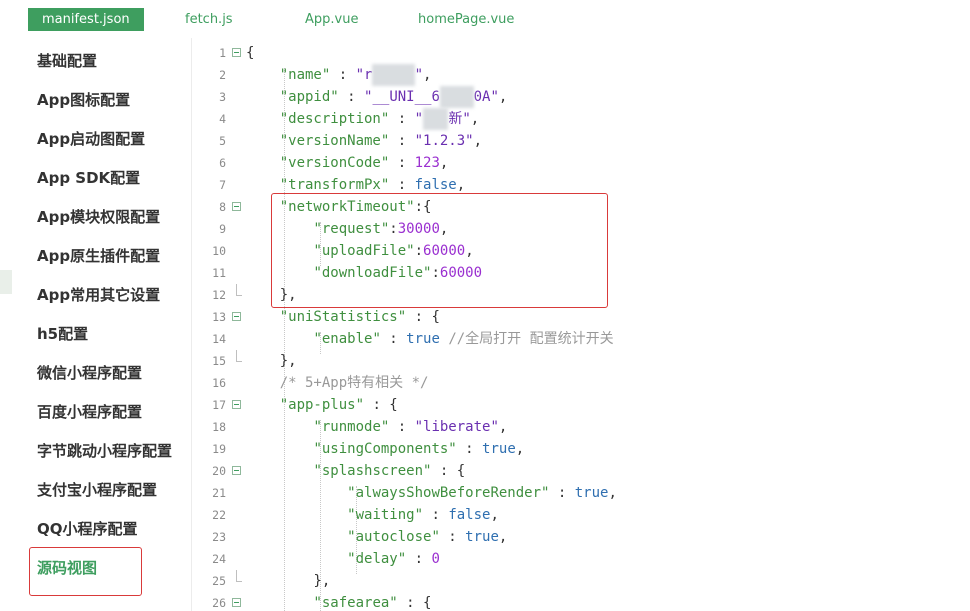 This screenshot has height=611, width=970. What do you see at coordinates (581, 141) in the screenshot?
I see `code-line: 5 "versionName" : "1.2.3",` at bounding box center [581, 141].